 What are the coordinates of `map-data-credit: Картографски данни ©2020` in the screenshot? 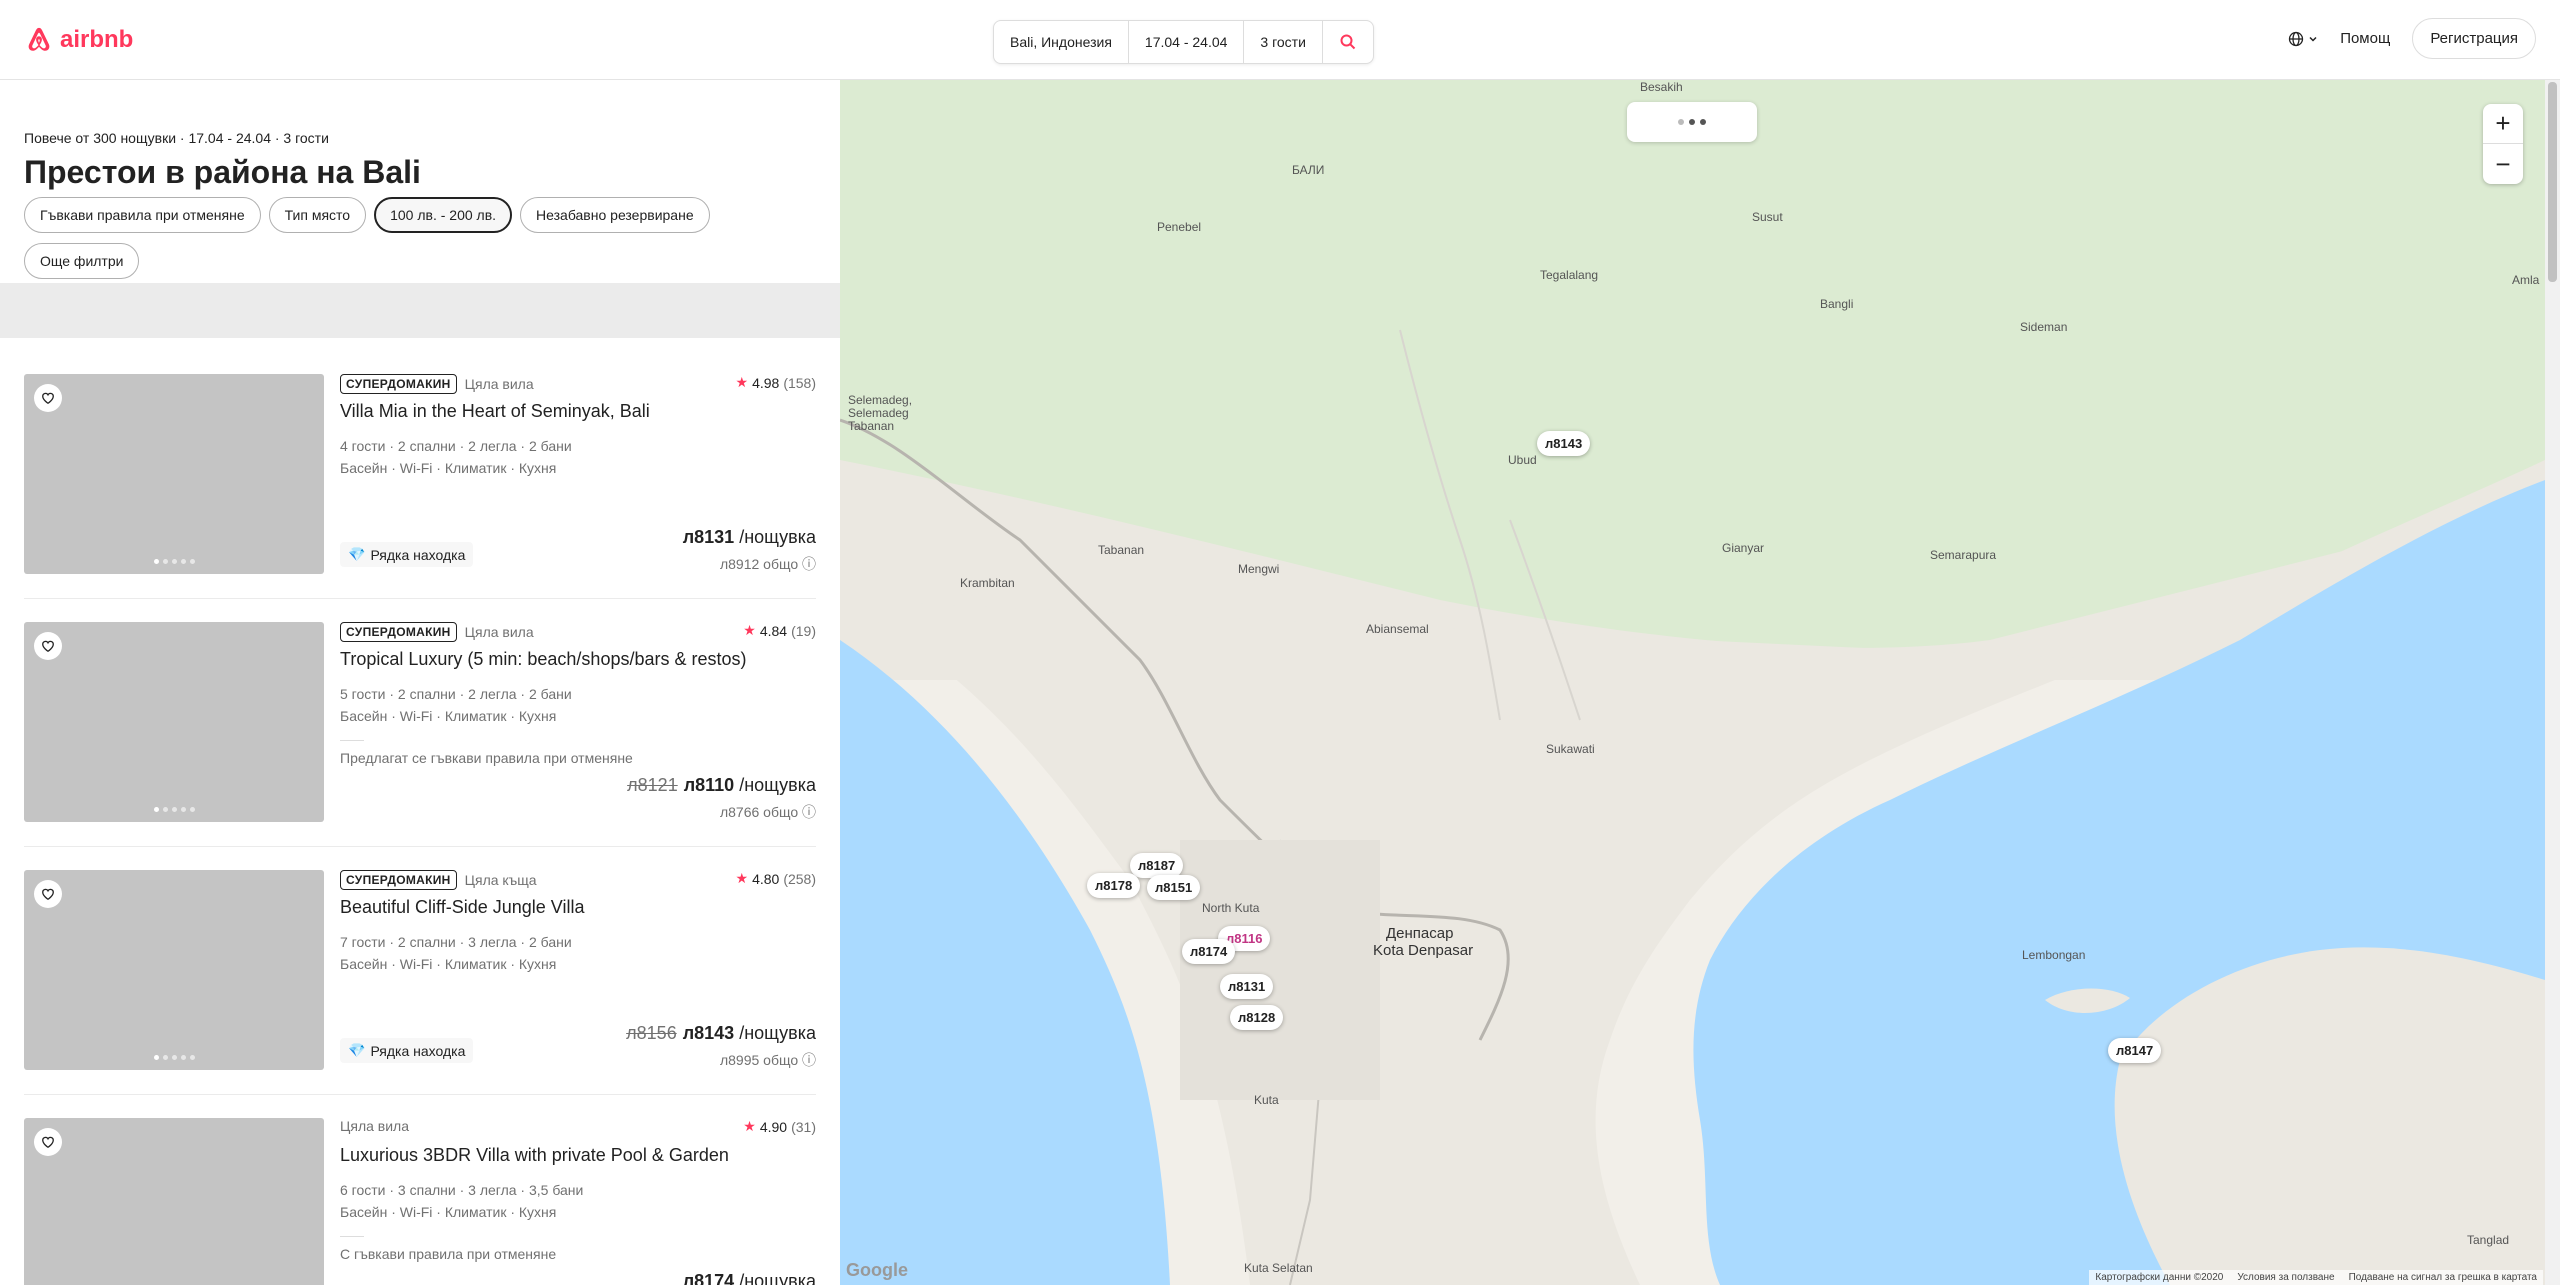 It's located at (2159, 1277).